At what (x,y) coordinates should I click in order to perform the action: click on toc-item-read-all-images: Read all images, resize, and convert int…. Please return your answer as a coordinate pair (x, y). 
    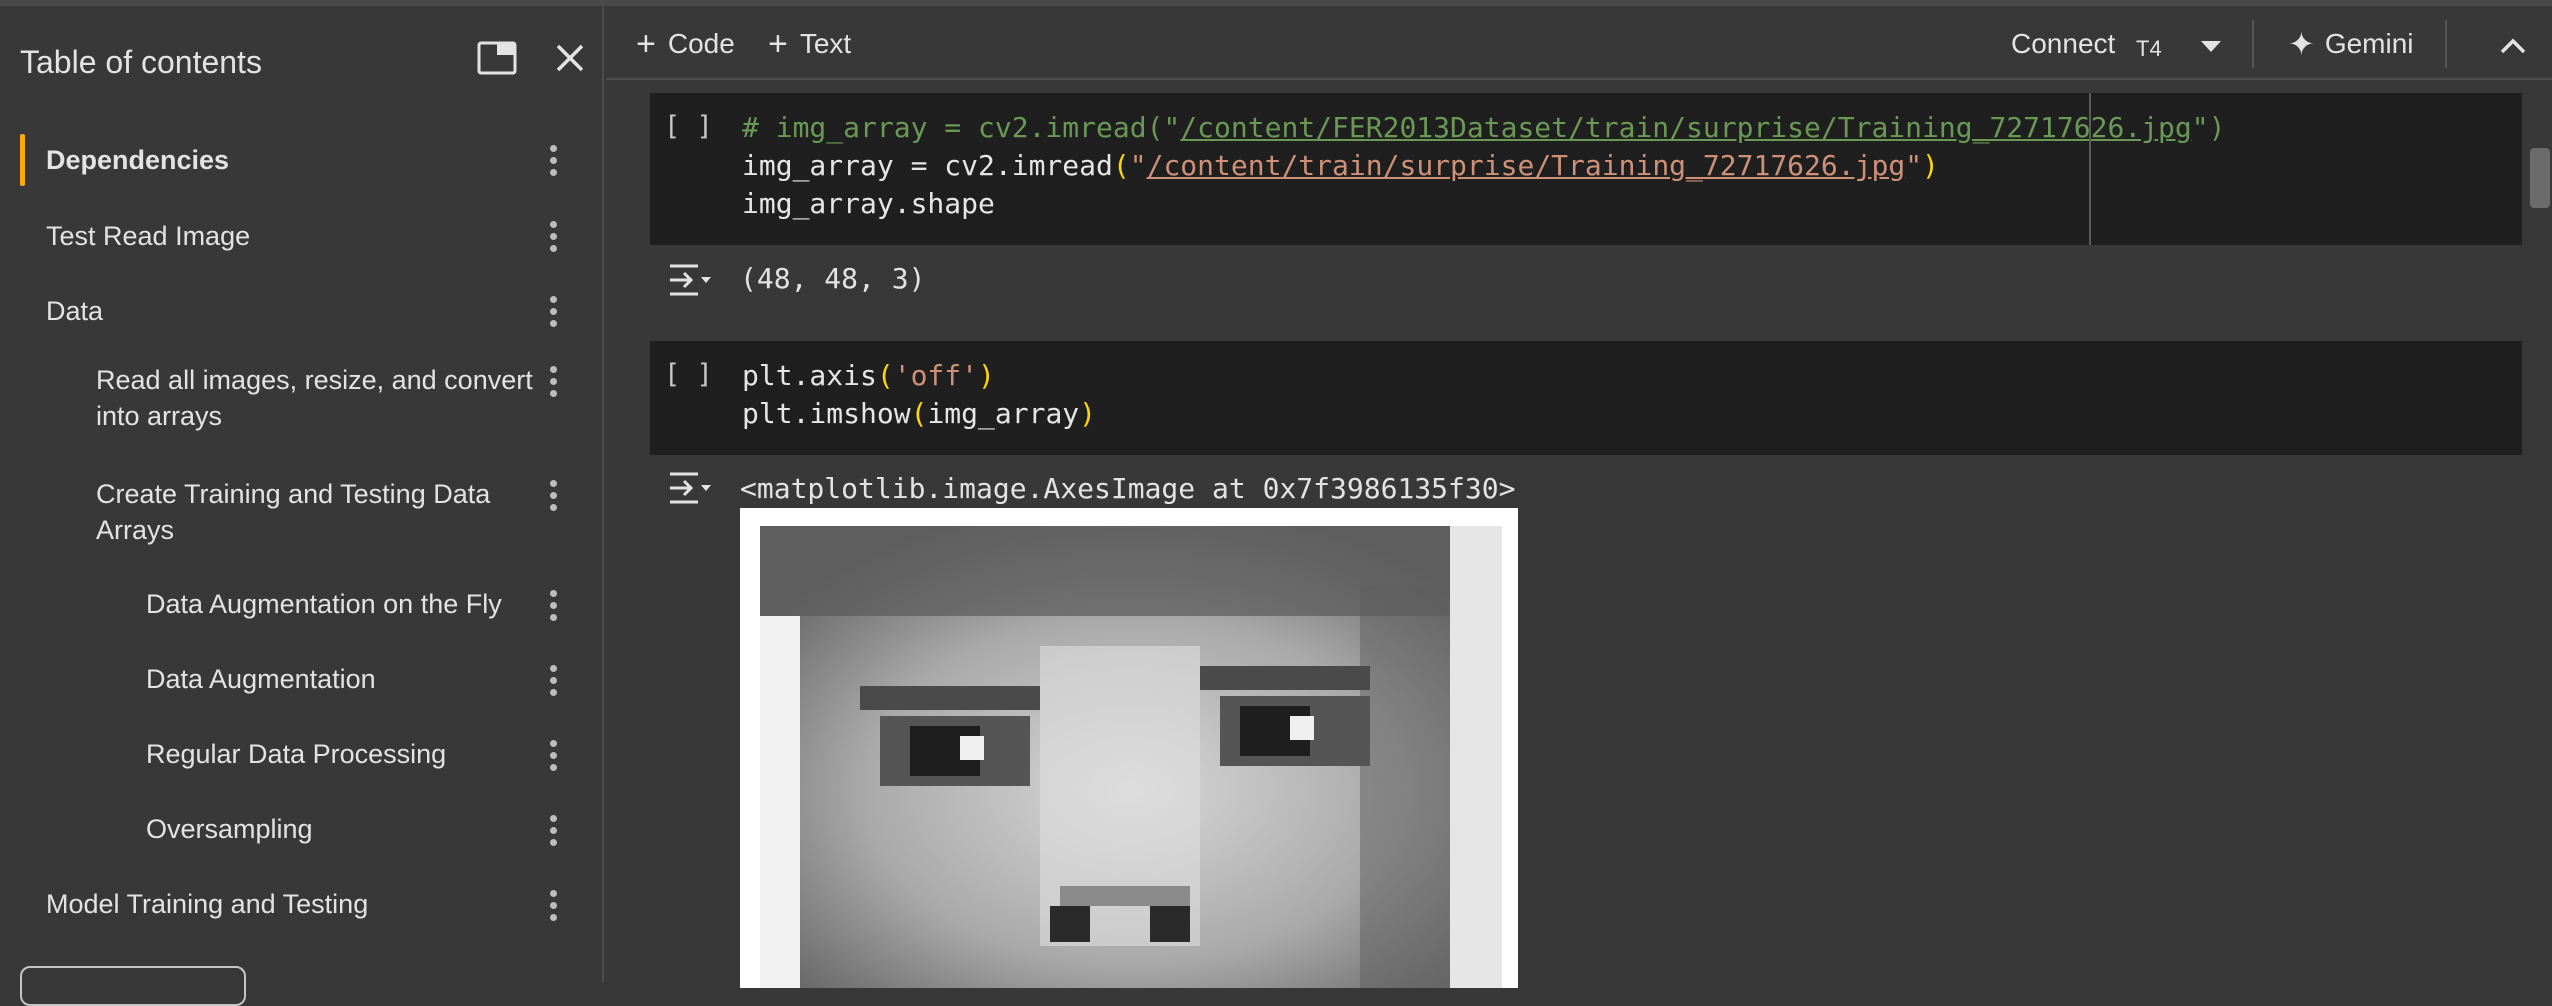
    Looking at the image, I should click on (302, 402).